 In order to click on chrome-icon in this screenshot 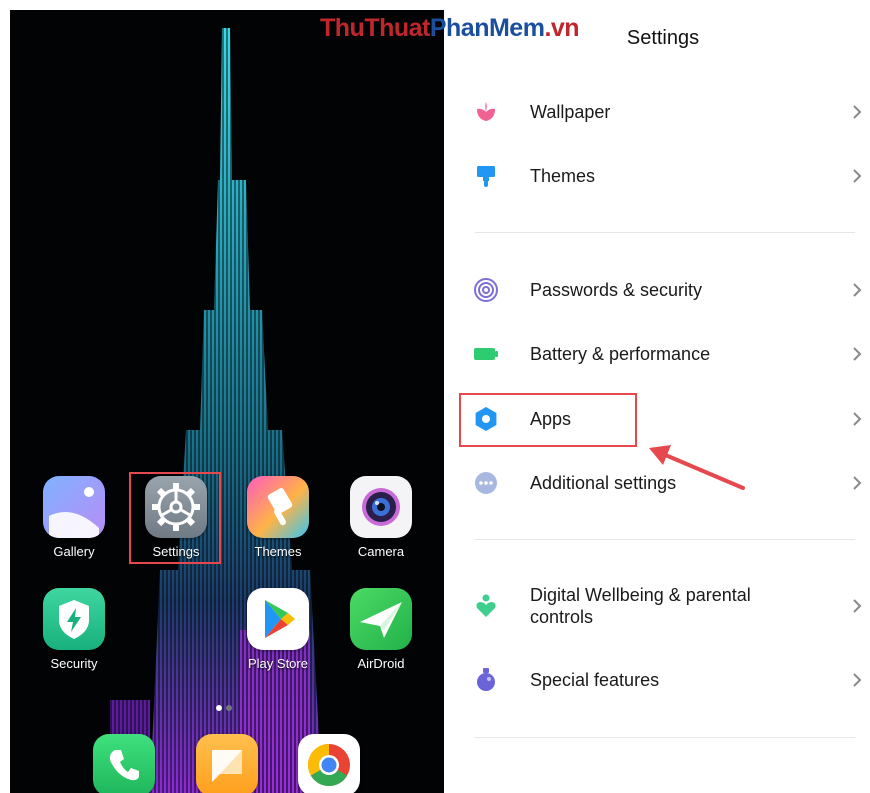, I will do `click(329, 763)`.